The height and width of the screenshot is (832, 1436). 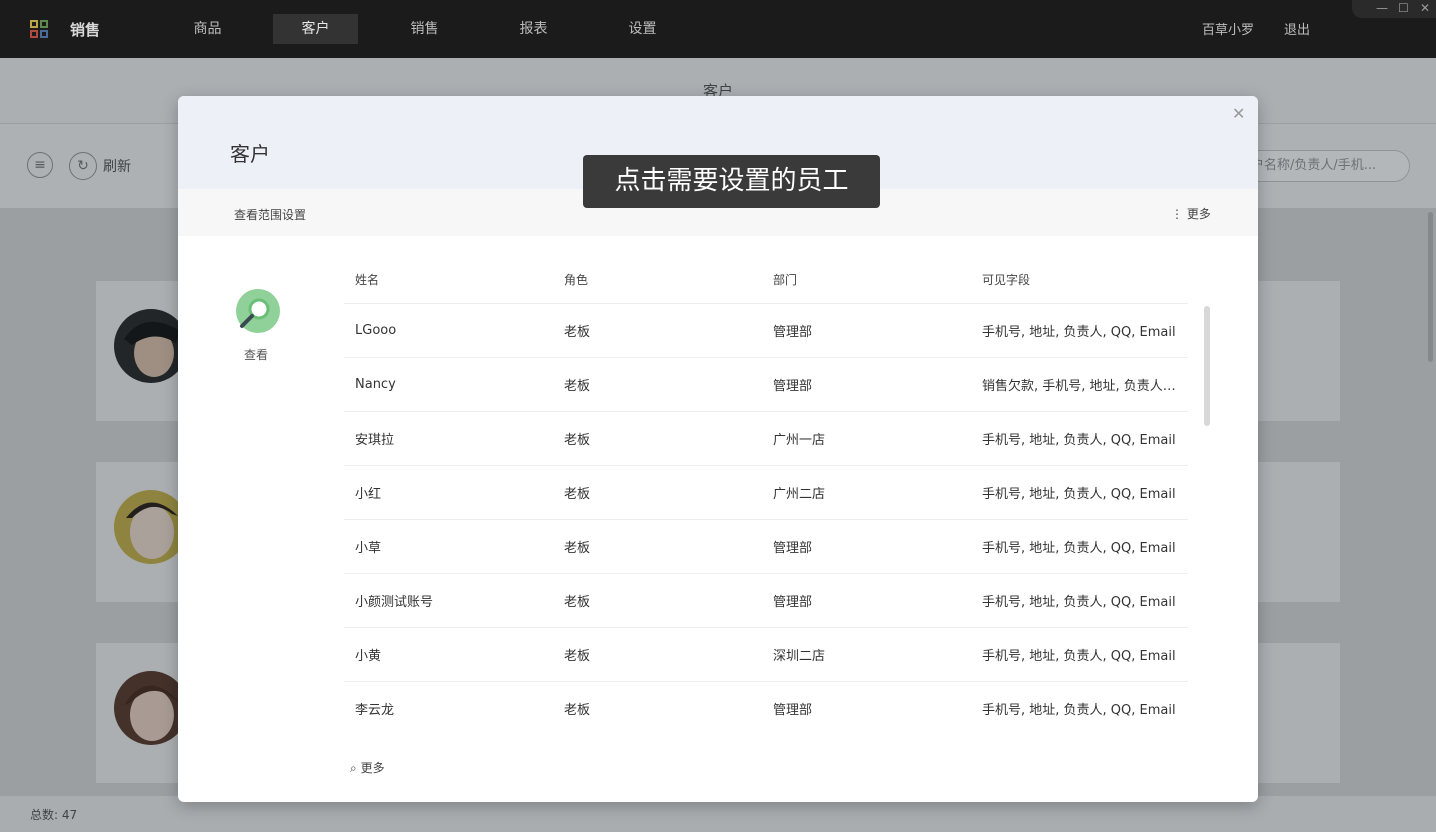 What do you see at coordinates (256, 355) in the screenshot?
I see `view-permission-label: 查看` at bounding box center [256, 355].